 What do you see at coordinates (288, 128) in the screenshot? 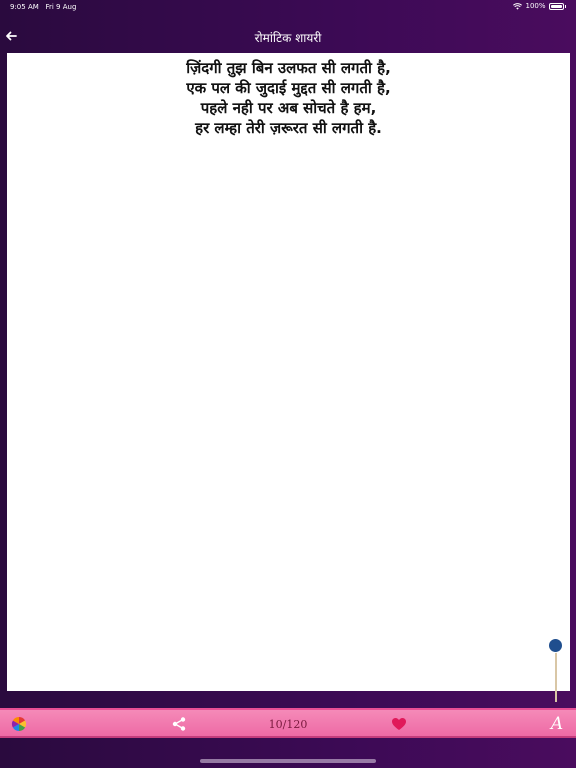
I see `shayari-line: हर लम्हा तेरी ज़रूरत सी लगती है.` at bounding box center [288, 128].